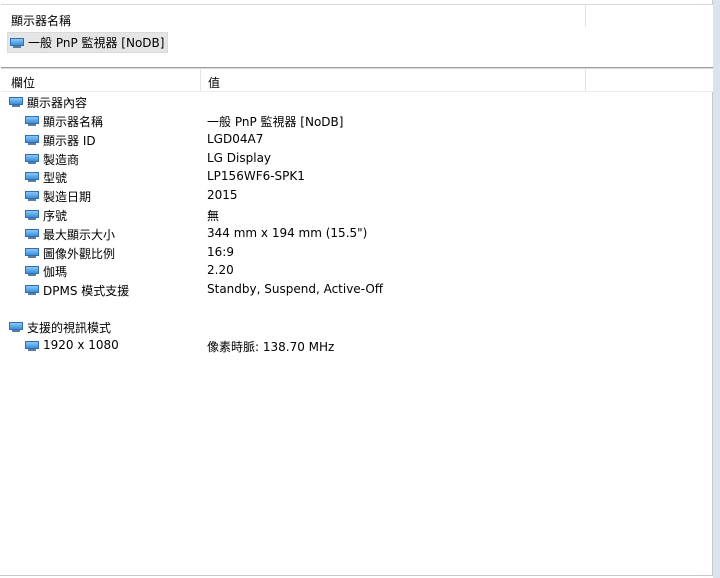  What do you see at coordinates (79, 234) in the screenshot?
I see `property-field: 最大顯示大小` at bounding box center [79, 234].